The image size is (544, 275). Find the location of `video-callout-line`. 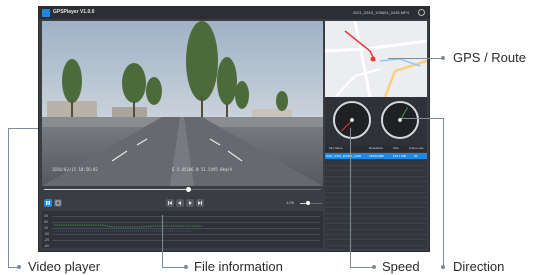

video-callout-line is located at coordinates (8, 197).